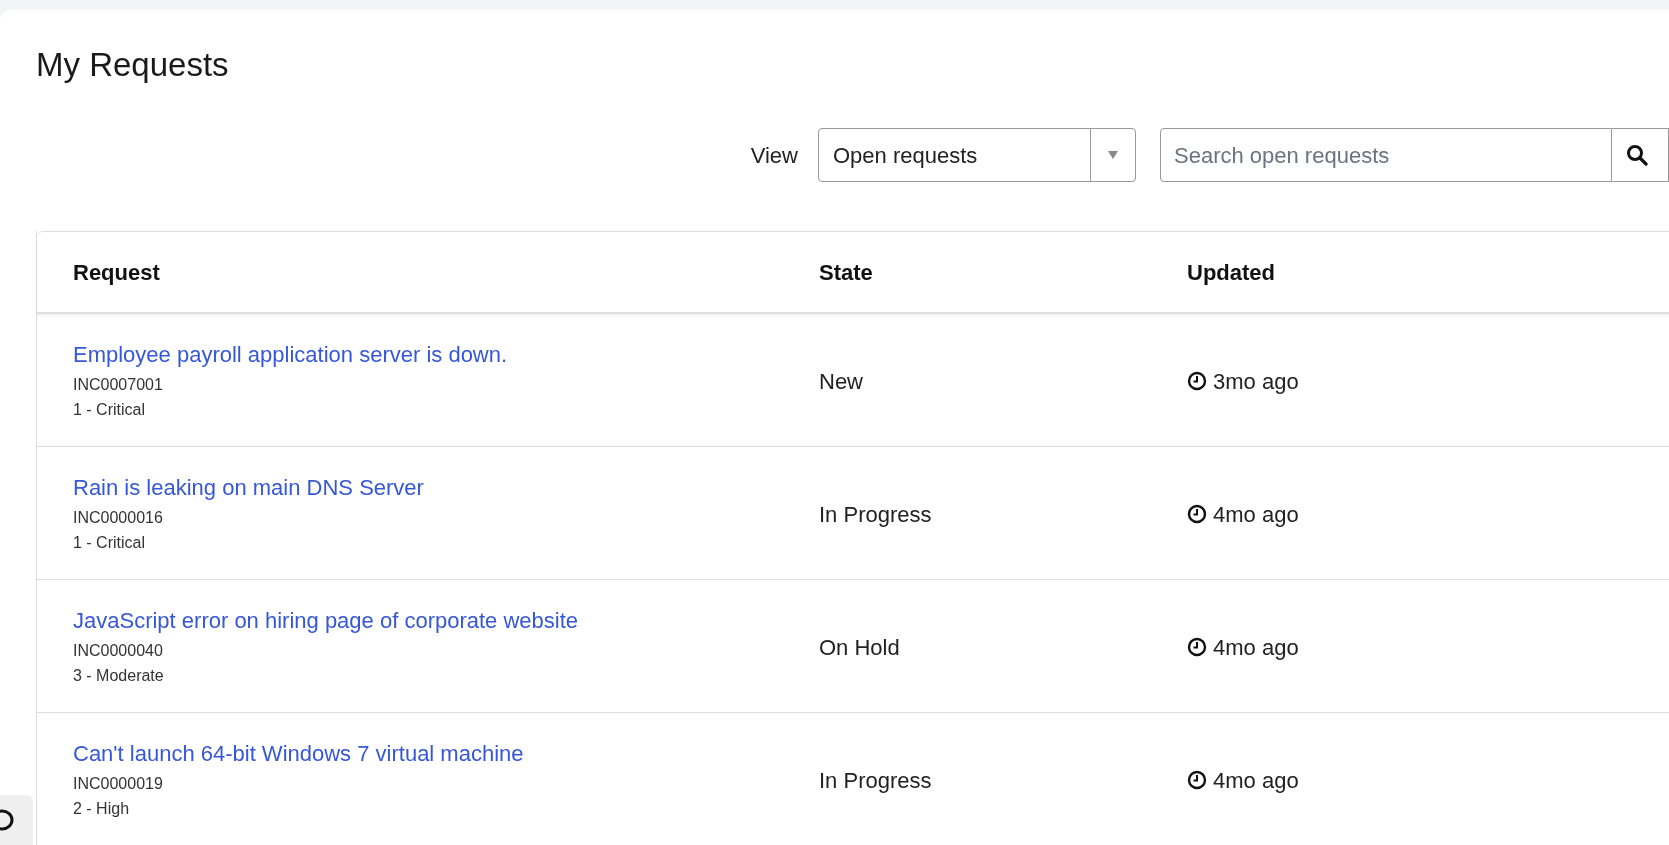 The image size is (1669, 845). I want to click on state-text: On Hold, so click(859, 647).